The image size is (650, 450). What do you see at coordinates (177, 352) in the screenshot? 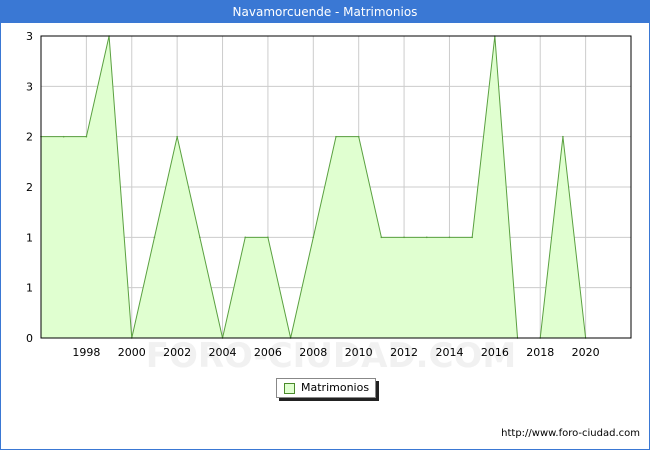
I see `x-tick-label: 2002` at bounding box center [177, 352].